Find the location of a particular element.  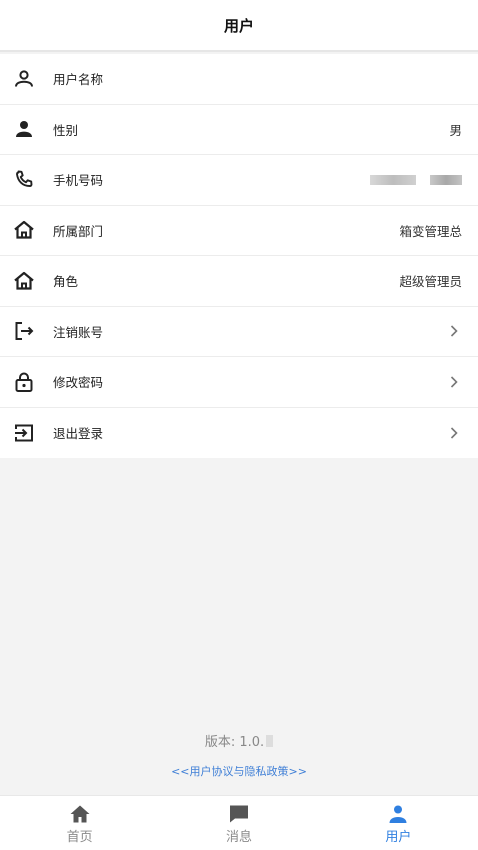

row-value: 男 is located at coordinates (455, 130).